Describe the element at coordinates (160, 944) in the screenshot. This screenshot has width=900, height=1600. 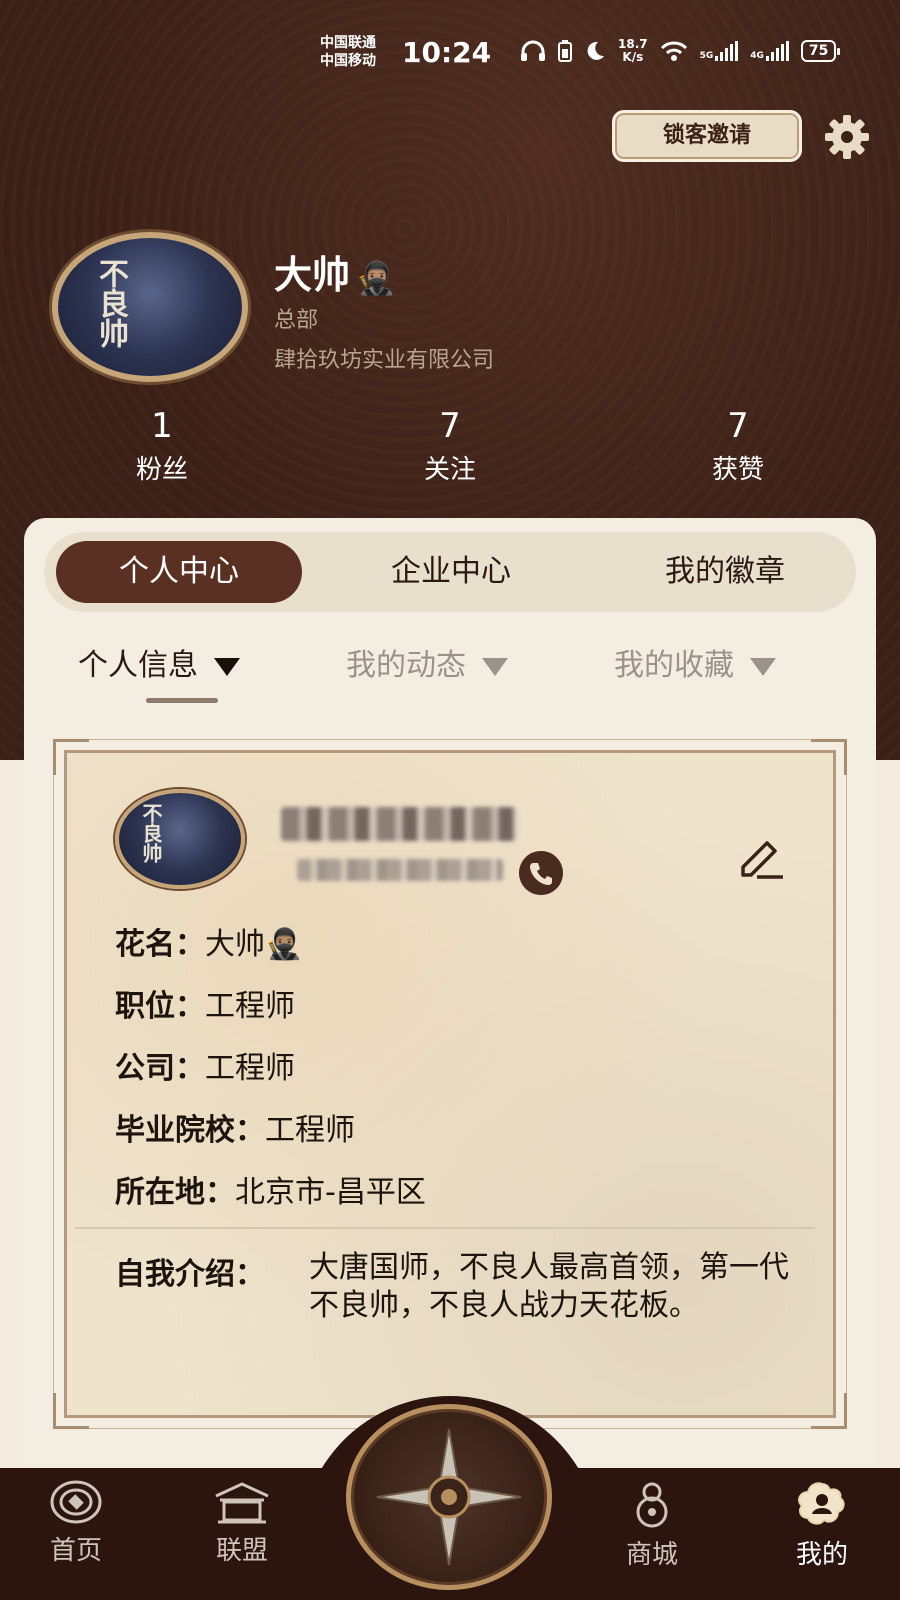
I see `info-key: 花名：` at that location.